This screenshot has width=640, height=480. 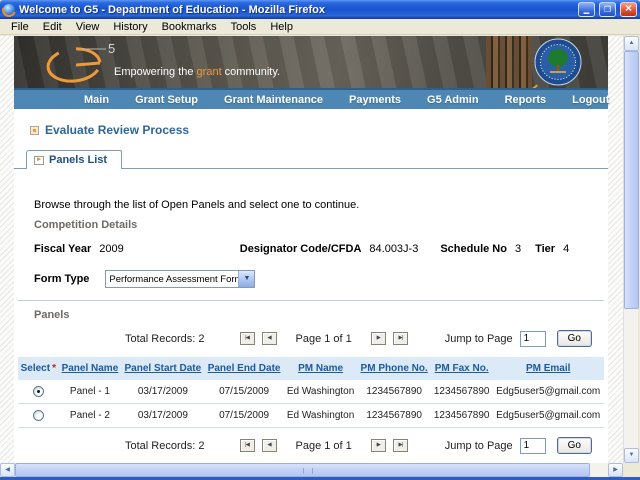 I want to click on restore-button, so click(x=607, y=9).